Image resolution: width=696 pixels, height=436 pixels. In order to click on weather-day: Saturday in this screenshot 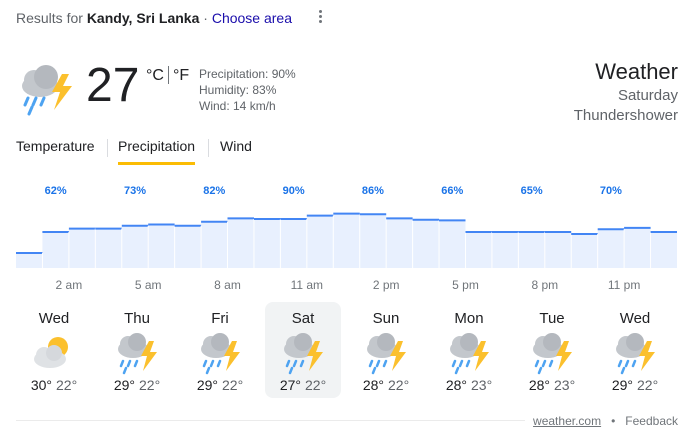, I will do `click(647, 95)`.